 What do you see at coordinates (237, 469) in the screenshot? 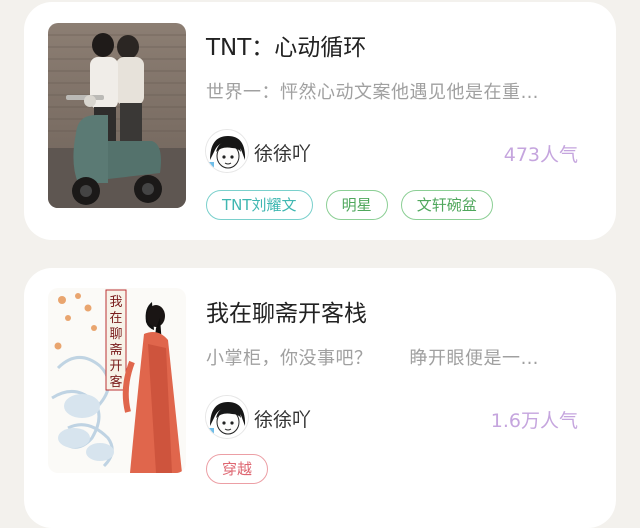
I see `tag: 穿越` at bounding box center [237, 469].